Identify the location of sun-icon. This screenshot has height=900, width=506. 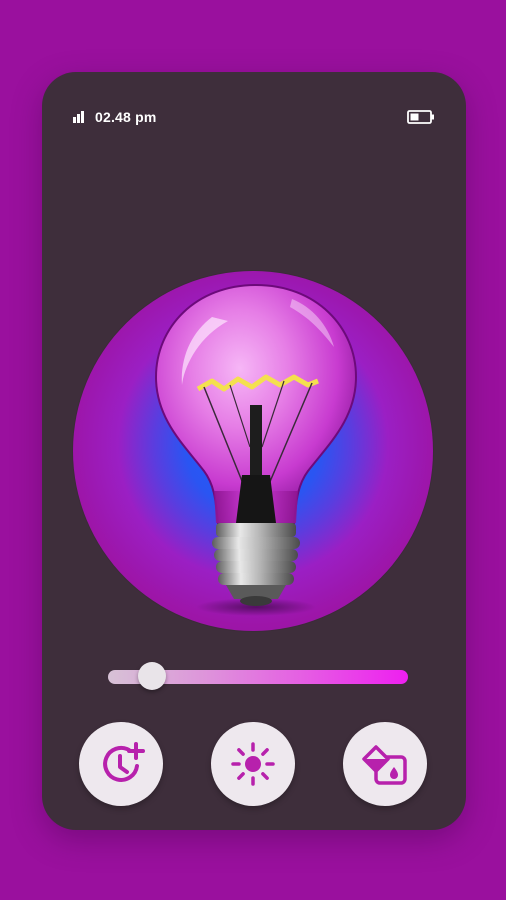
(253, 764).